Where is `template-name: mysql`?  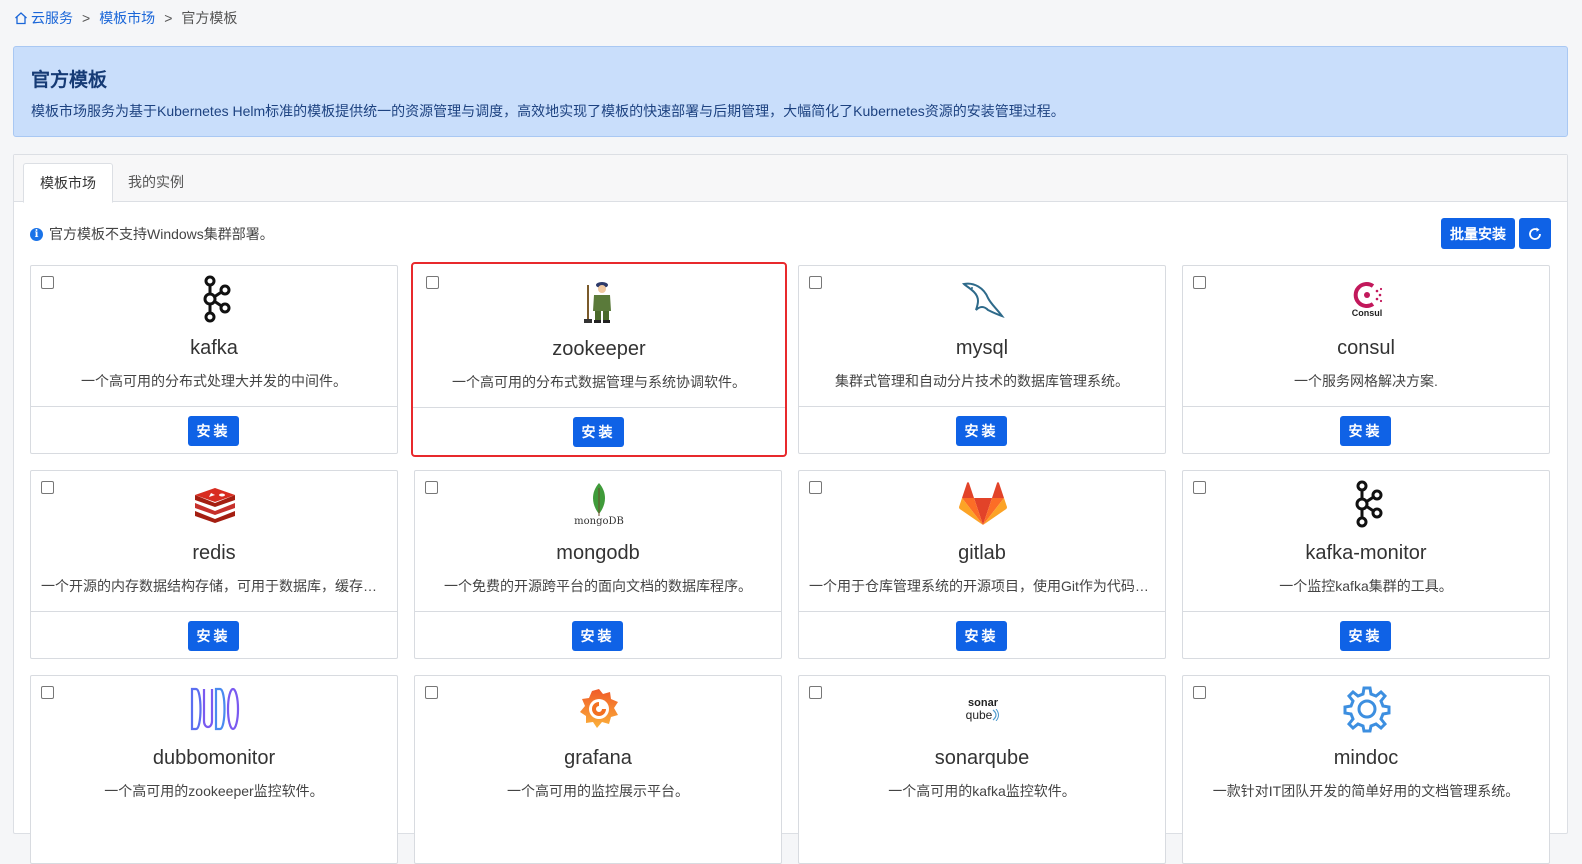
template-name: mysql is located at coordinates (982, 348).